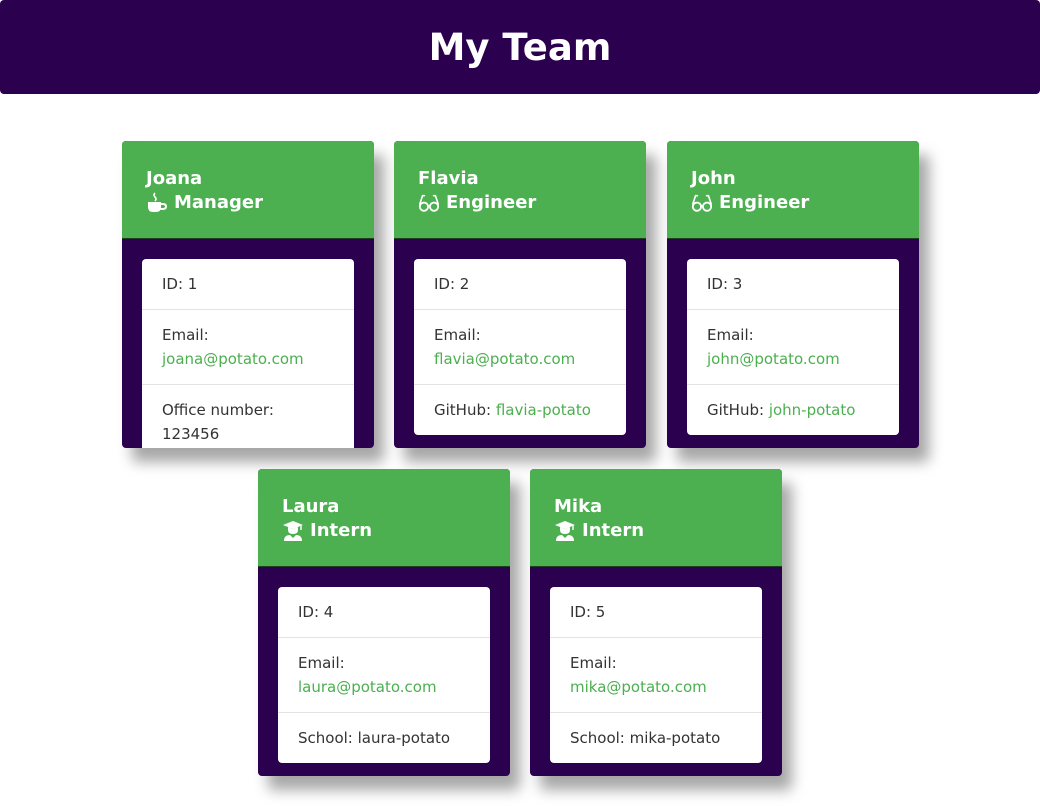 Image resolution: width=1040 pixels, height=806 pixels. I want to click on employee-email-row: Email: john@potato.com, so click(793, 347).